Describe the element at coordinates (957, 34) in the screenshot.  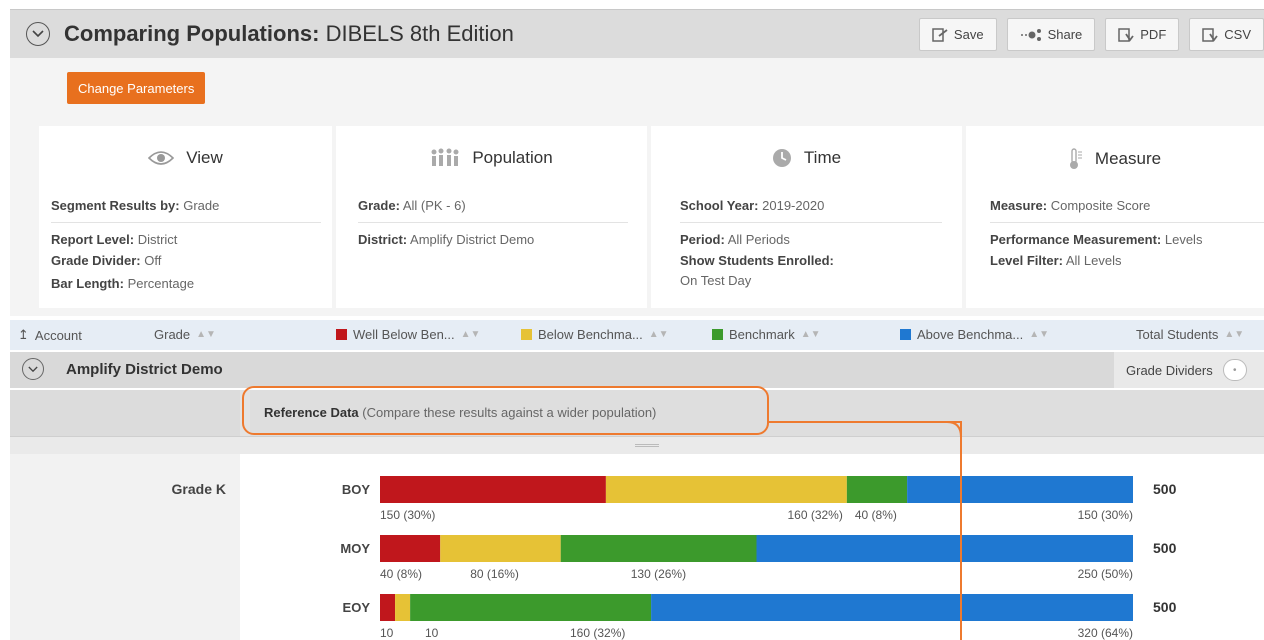
I see `save-button: Save` at that location.